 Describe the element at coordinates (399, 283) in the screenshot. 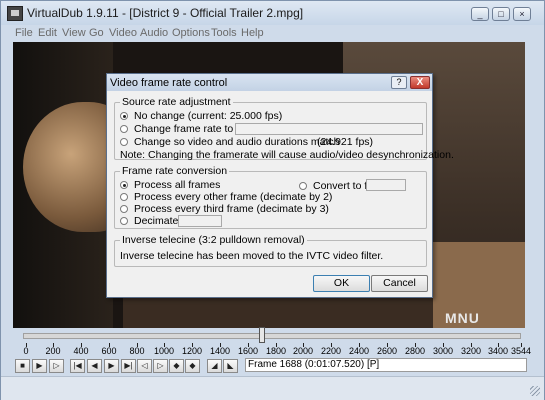

I see `cancel-button: Cancel` at that location.